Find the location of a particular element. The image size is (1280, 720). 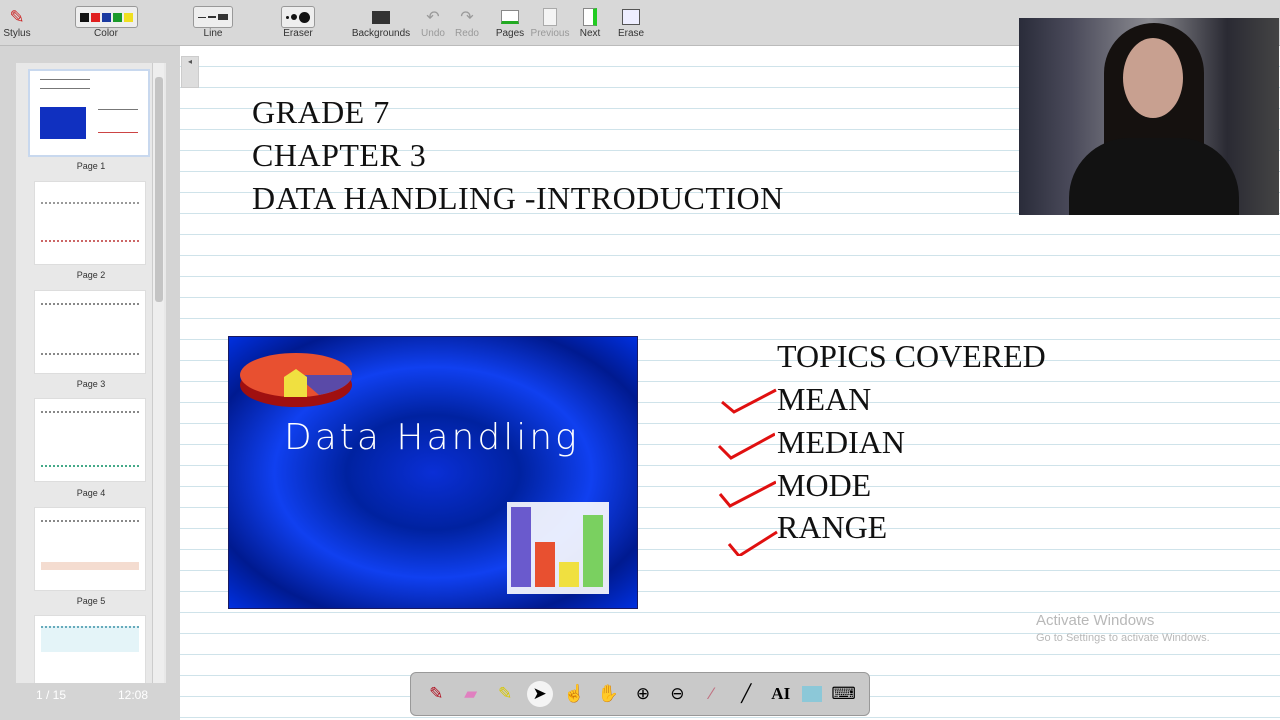

title-chapter: CHAPTER 3 is located at coordinates (339, 155).